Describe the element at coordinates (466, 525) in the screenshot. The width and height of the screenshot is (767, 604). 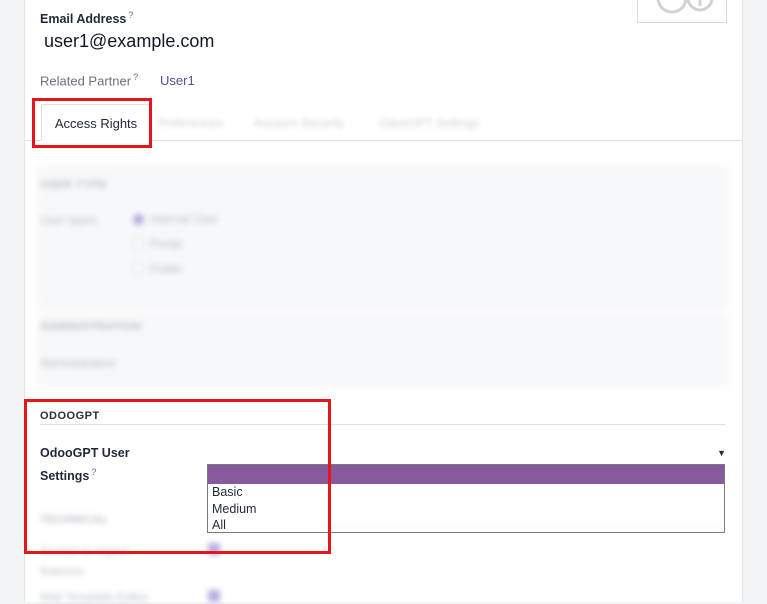
I see `dropdown-option-all: All` at that location.